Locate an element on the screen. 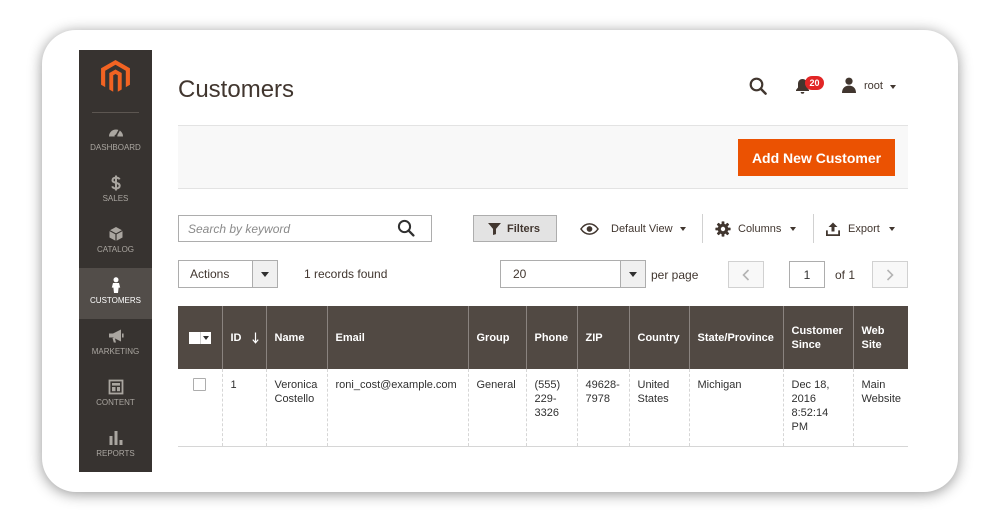 The image size is (1000, 529). search-icon is located at coordinates (406, 228).